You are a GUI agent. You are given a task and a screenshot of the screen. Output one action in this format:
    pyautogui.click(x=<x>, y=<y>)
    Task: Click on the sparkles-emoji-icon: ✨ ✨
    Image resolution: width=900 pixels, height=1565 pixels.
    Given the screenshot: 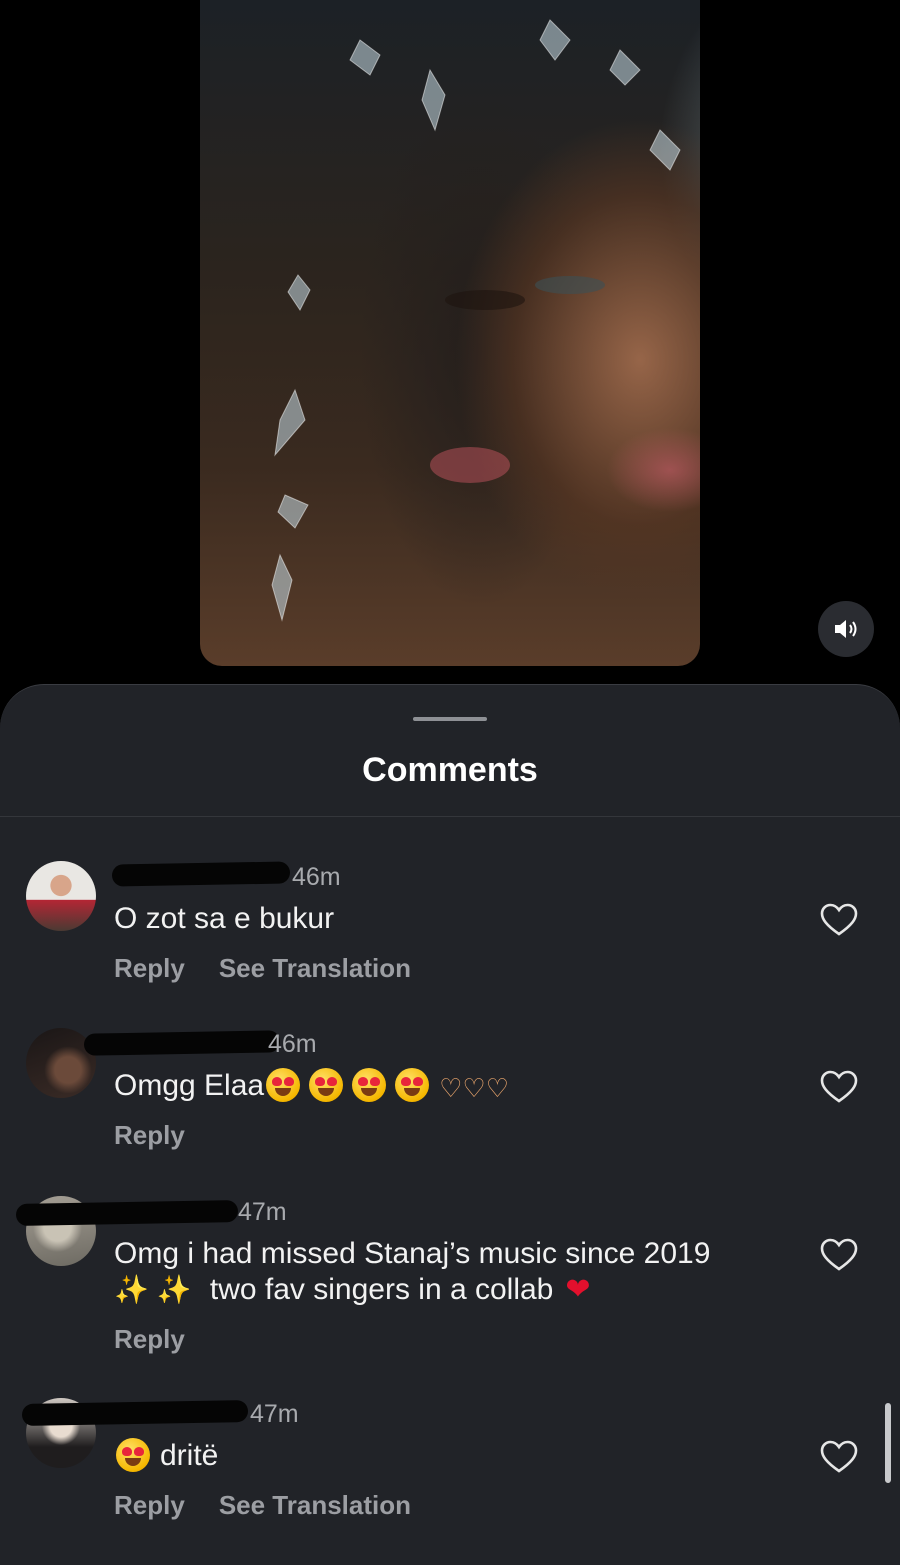 What is the action you would take?
    pyautogui.click(x=153, y=1289)
    